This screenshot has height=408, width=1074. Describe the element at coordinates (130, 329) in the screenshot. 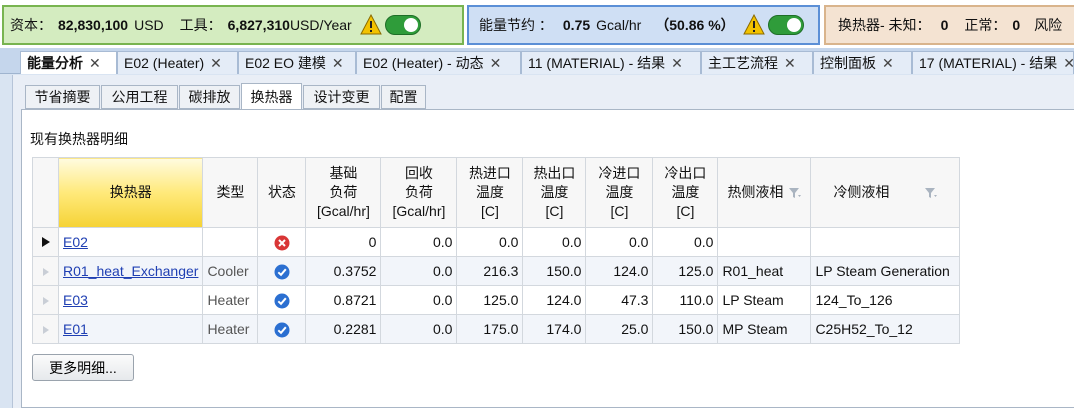

I see `exchanger-name-link: E01` at that location.